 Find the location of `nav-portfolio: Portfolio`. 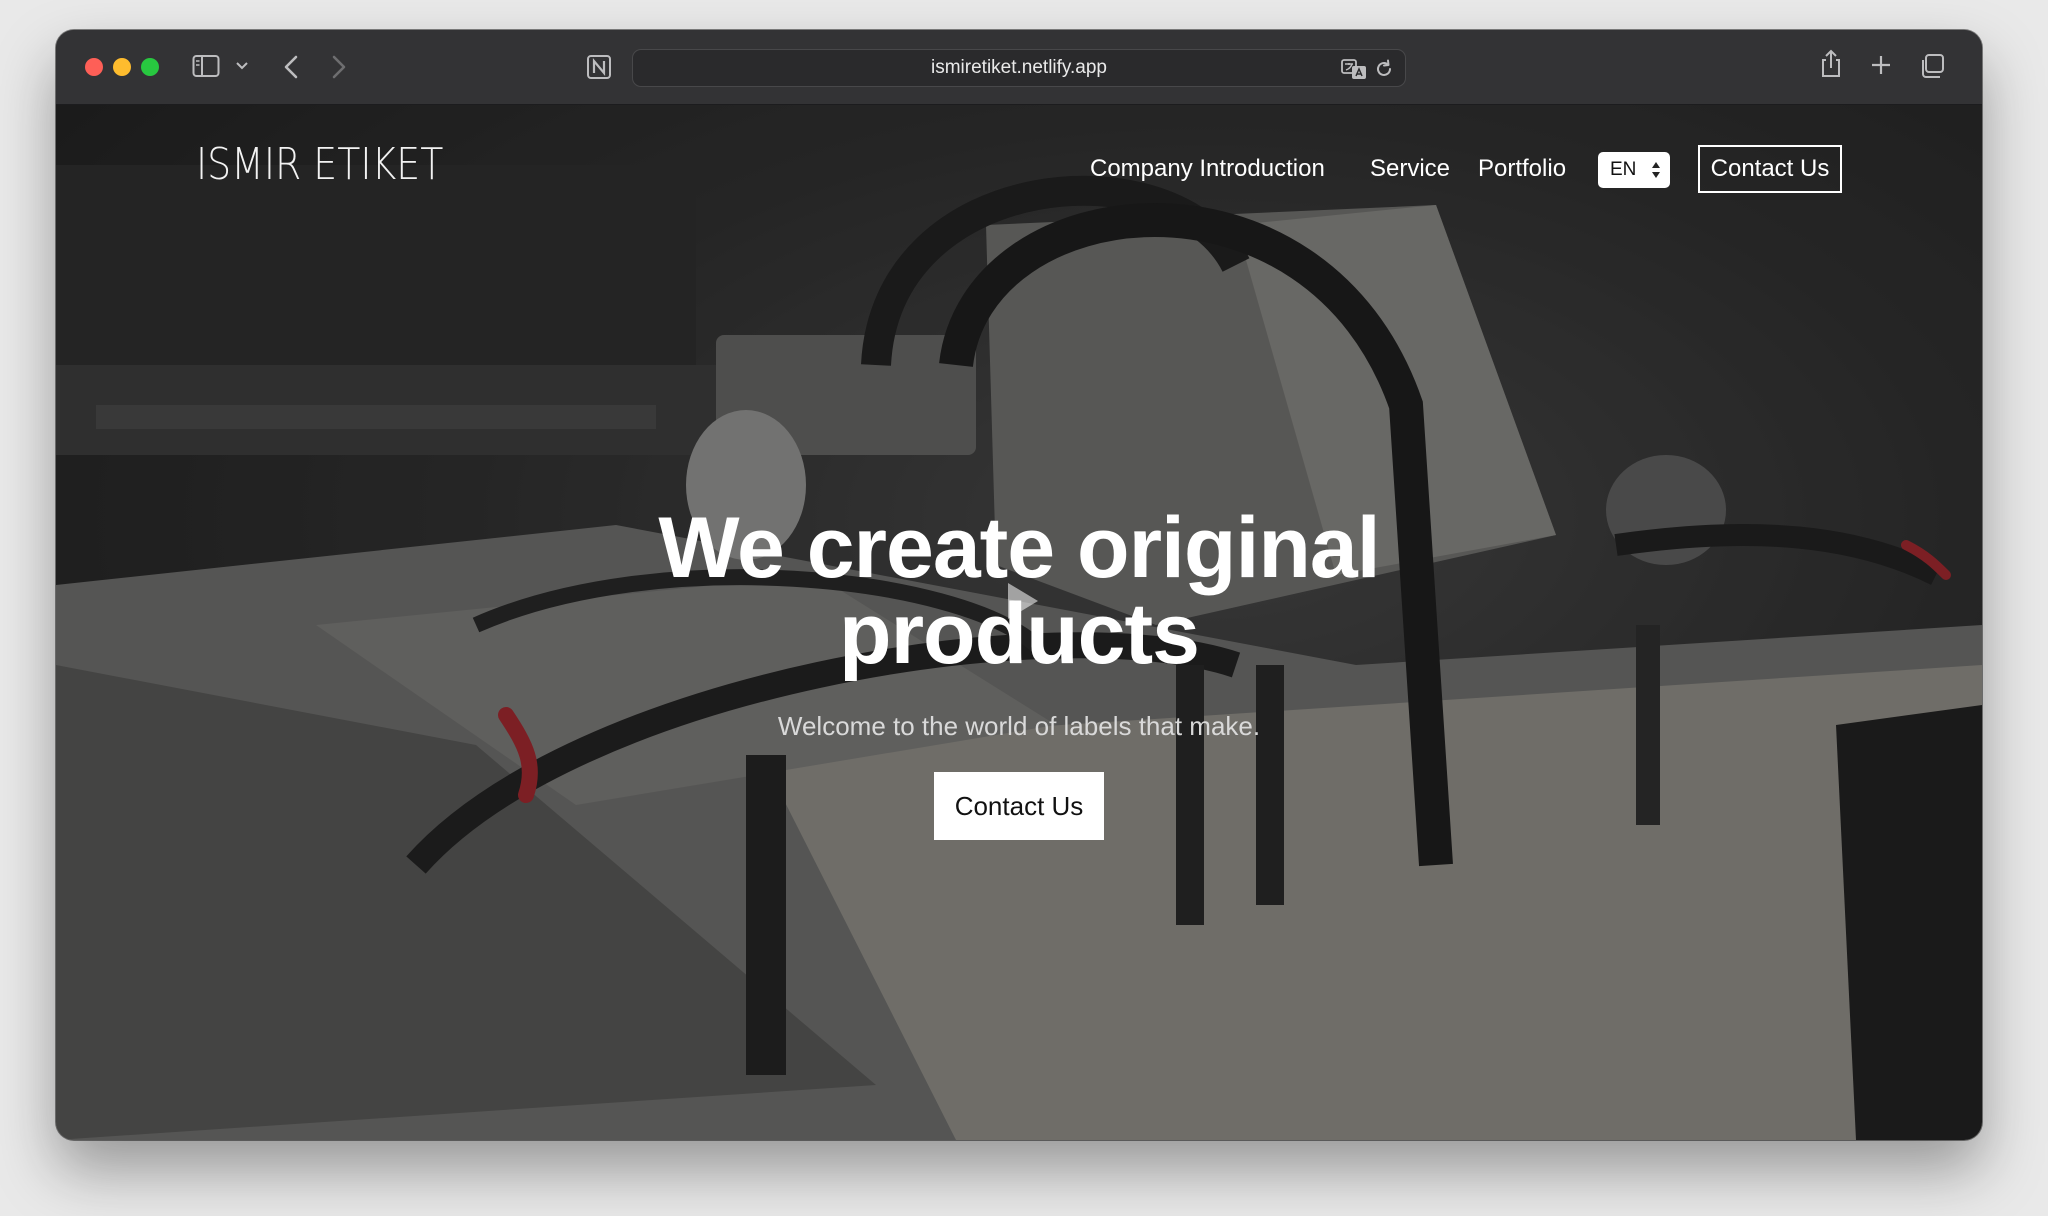

nav-portfolio: Portfolio is located at coordinates (1522, 169).